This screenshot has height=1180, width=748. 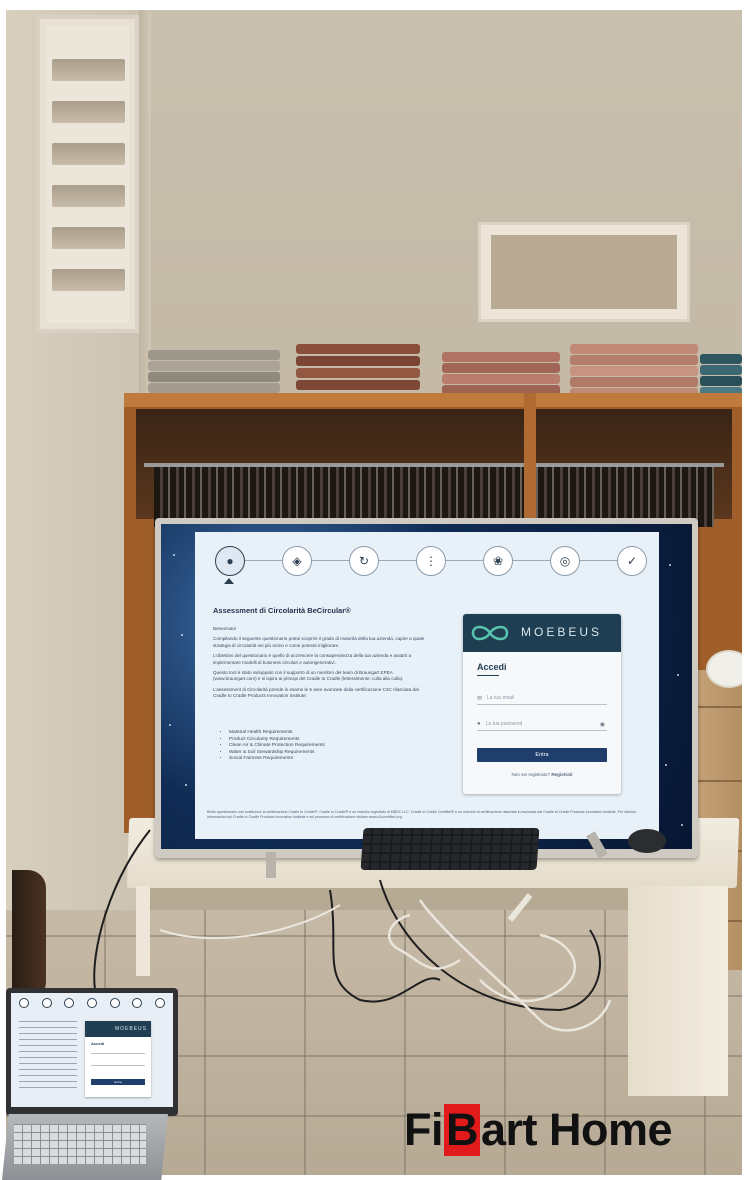 I want to click on step-check-icon: ✓, so click(x=632, y=561).